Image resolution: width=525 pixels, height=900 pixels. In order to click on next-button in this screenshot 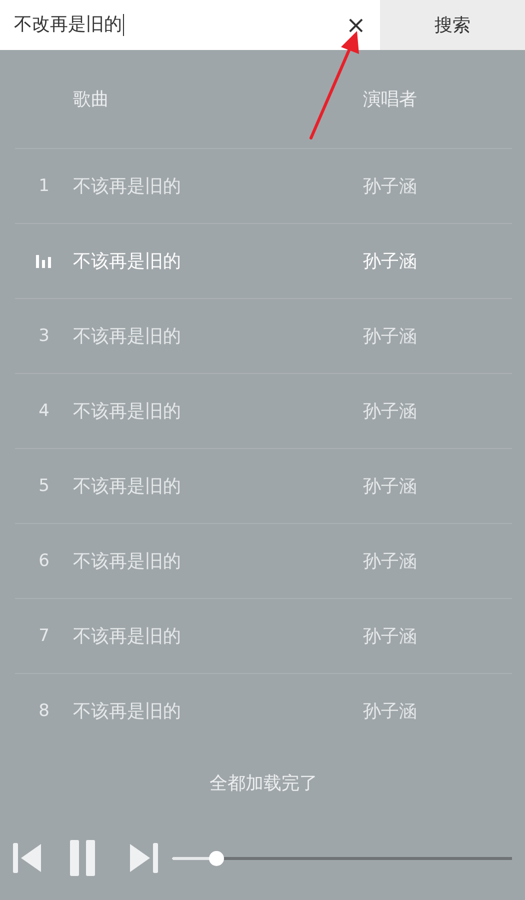, I will do `click(143, 858)`.